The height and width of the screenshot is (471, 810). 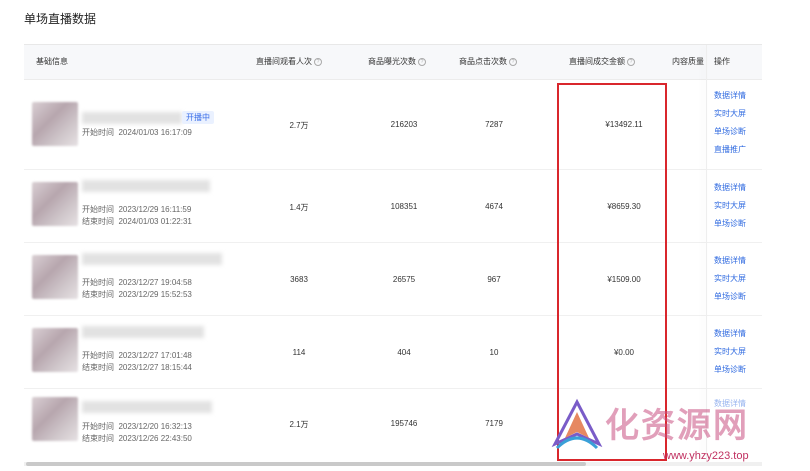 What do you see at coordinates (488, 62) in the screenshot?
I see `col-clicks: 商品点击次数?` at bounding box center [488, 62].